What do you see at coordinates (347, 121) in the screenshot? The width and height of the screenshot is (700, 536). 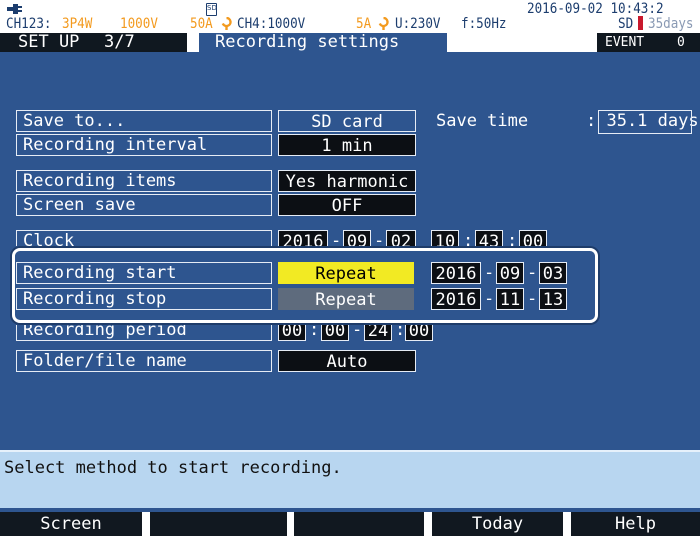 I see `save-to-value: SD card` at bounding box center [347, 121].